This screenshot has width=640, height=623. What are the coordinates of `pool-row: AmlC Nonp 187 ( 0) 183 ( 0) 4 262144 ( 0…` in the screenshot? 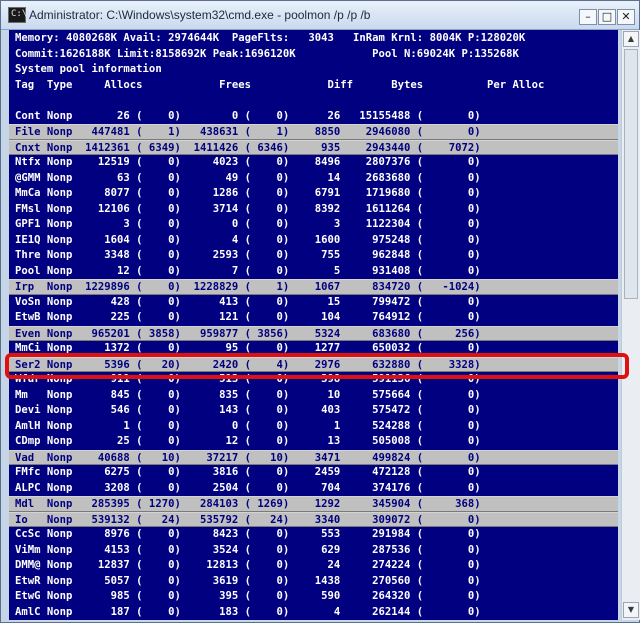 It's located at (248, 611).